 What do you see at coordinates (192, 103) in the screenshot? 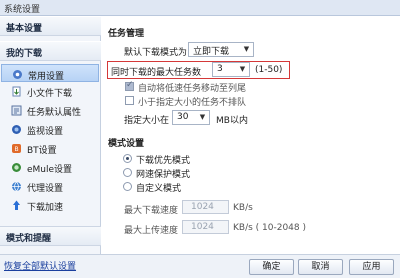
I see `exclude-small-label: 小于指定大小的任务不排队` at bounding box center [192, 103].